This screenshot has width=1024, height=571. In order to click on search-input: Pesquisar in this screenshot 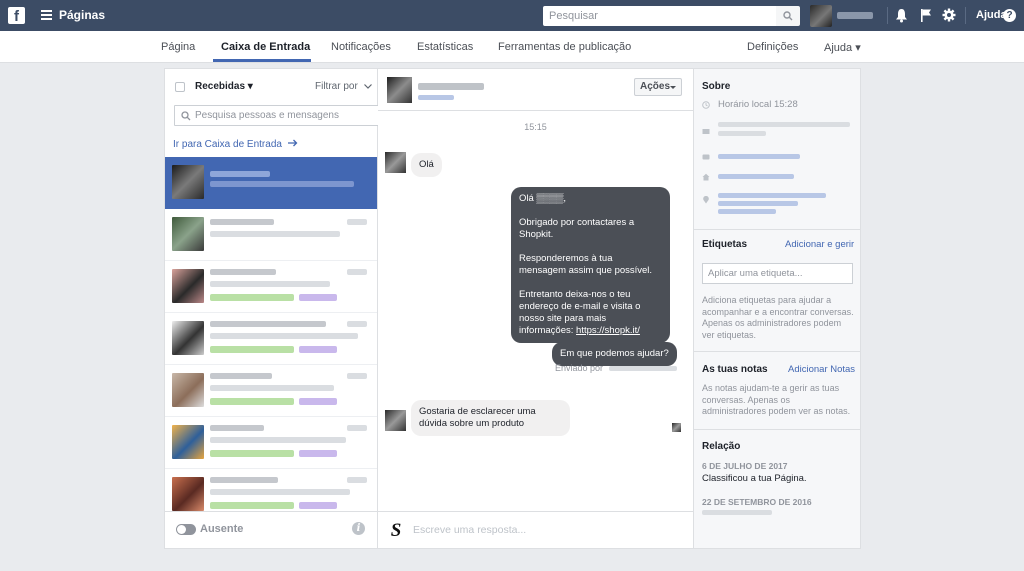, I will do `click(659, 16)`.